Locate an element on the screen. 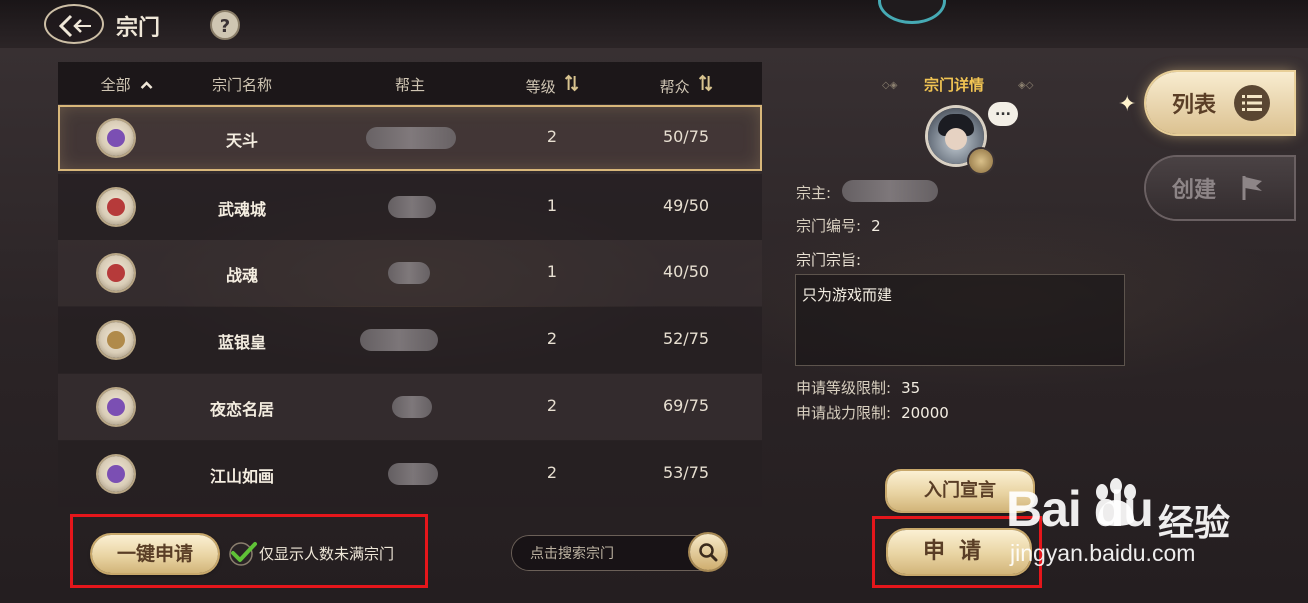  search-button is located at coordinates (708, 552).